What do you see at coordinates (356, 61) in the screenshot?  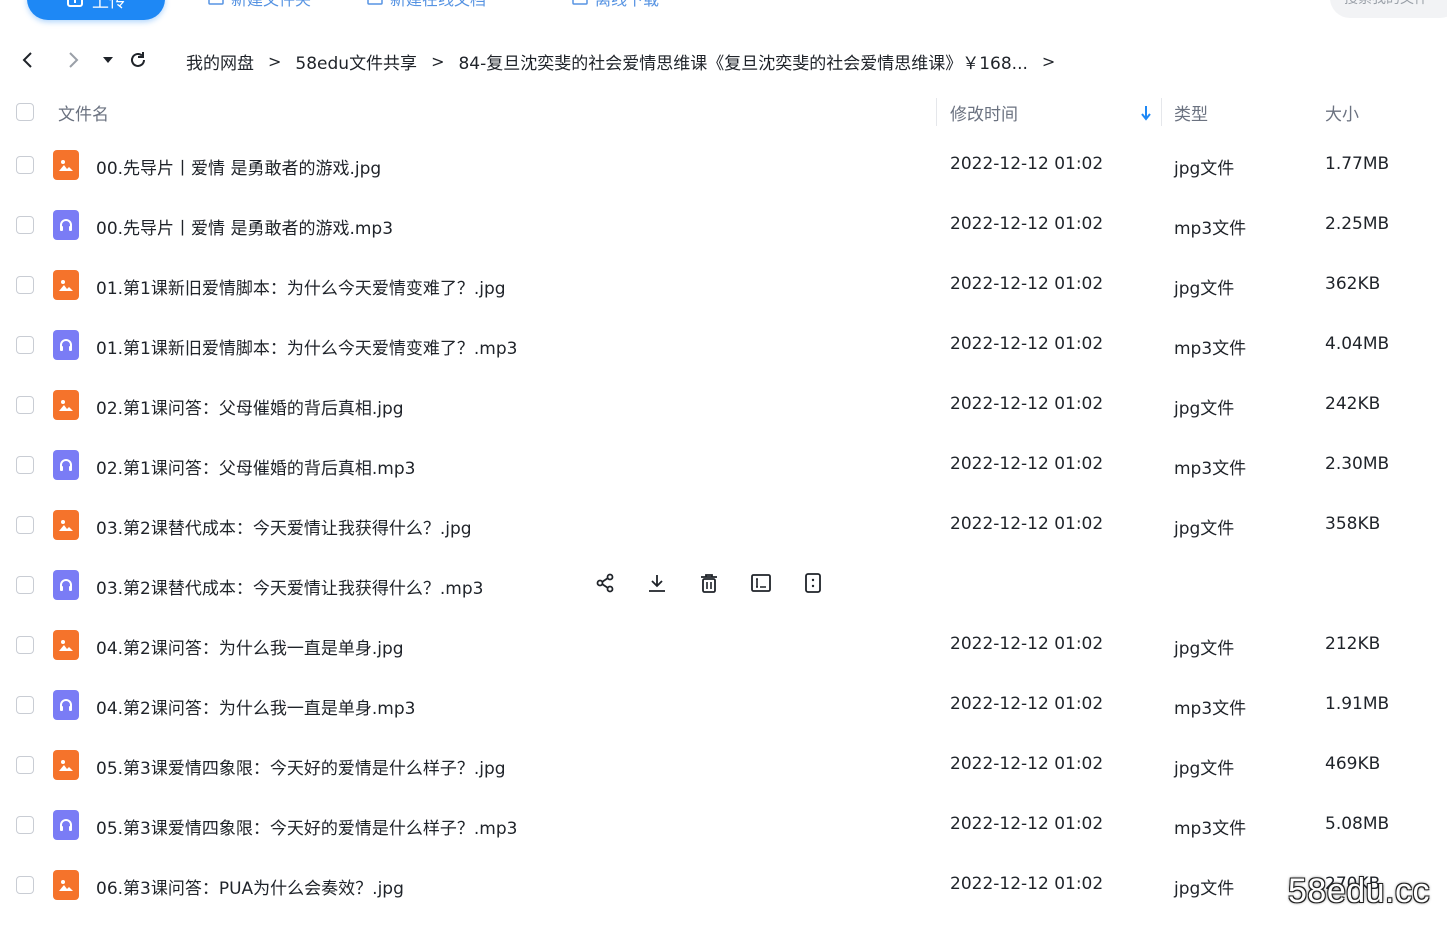 I see `breadcrumb-item: 58edu文件共享` at bounding box center [356, 61].